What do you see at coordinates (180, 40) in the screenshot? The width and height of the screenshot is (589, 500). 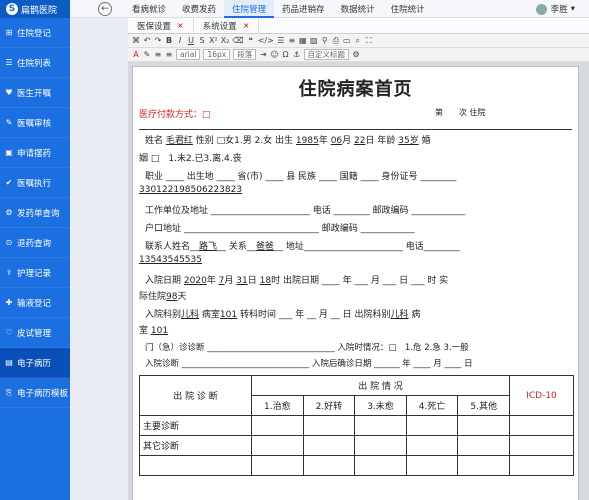 I see `italic-icon: I` at bounding box center [180, 40].